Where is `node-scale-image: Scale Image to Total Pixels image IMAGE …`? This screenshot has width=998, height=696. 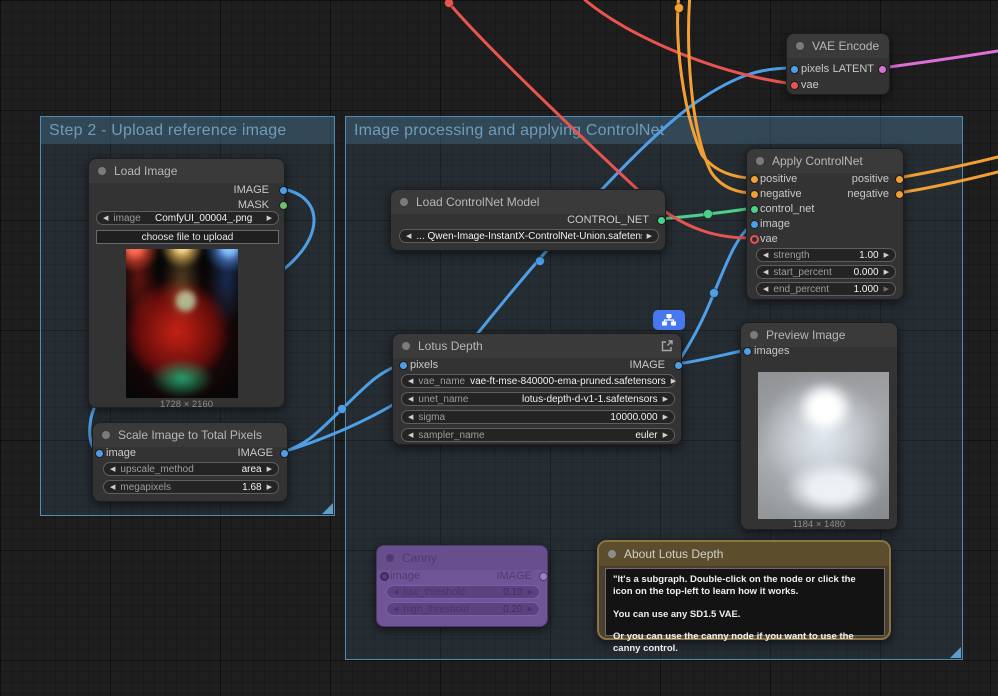
node-scale-image: Scale Image to Total Pixels image IMAGE … is located at coordinates (190, 462).